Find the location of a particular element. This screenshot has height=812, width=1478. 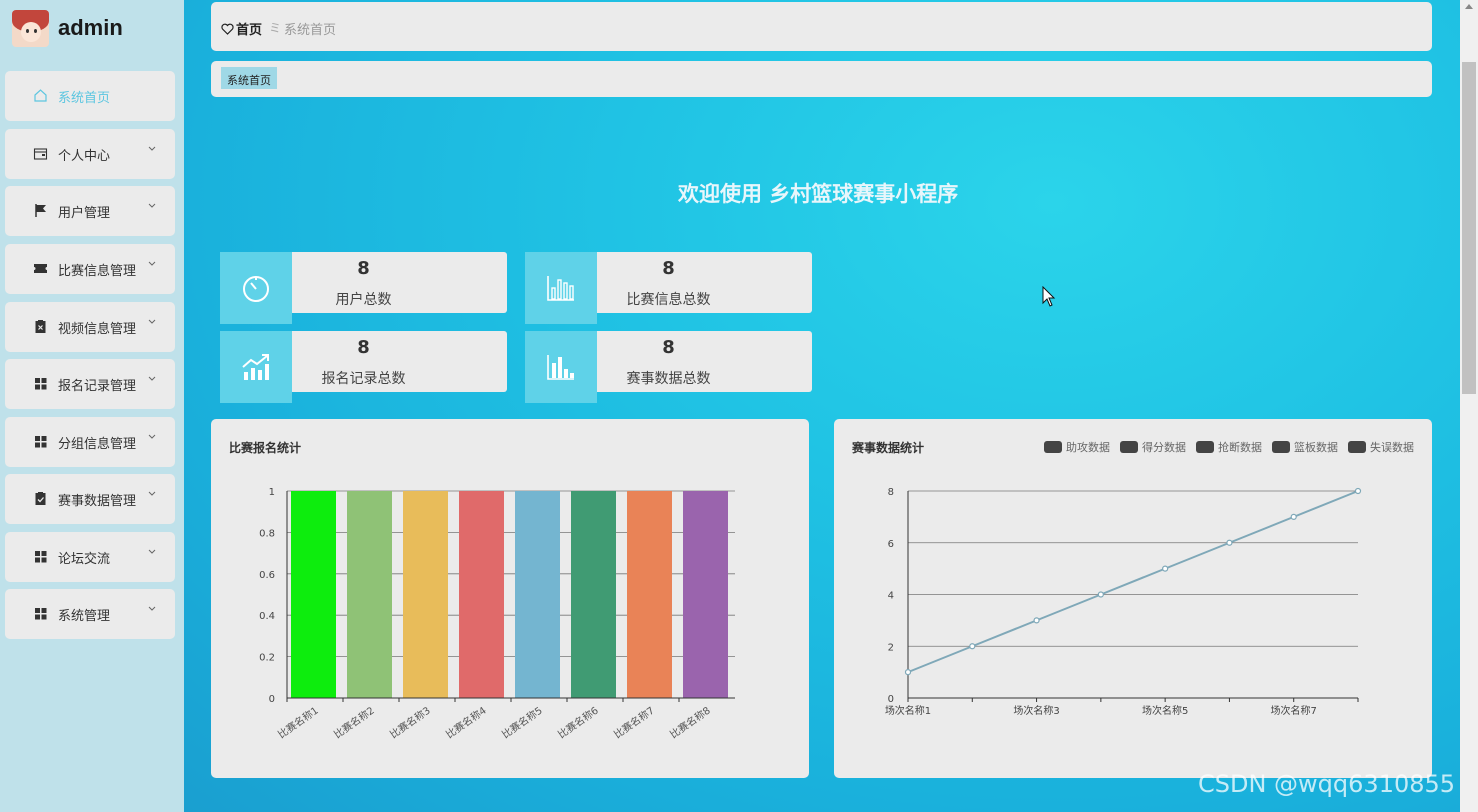

histogram-icon is located at coordinates (561, 367).